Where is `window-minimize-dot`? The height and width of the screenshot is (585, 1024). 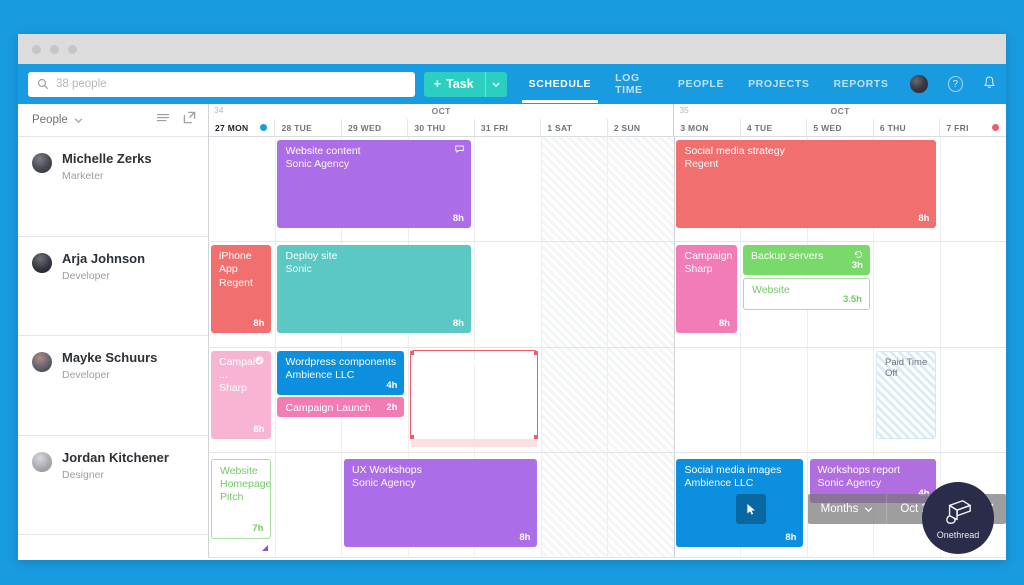 window-minimize-dot is located at coordinates (54, 49).